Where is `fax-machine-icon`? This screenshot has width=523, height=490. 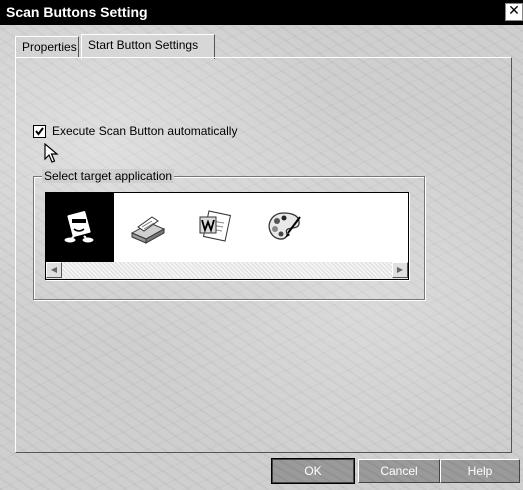
fax-machine-icon is located at coordinates (148, 230).